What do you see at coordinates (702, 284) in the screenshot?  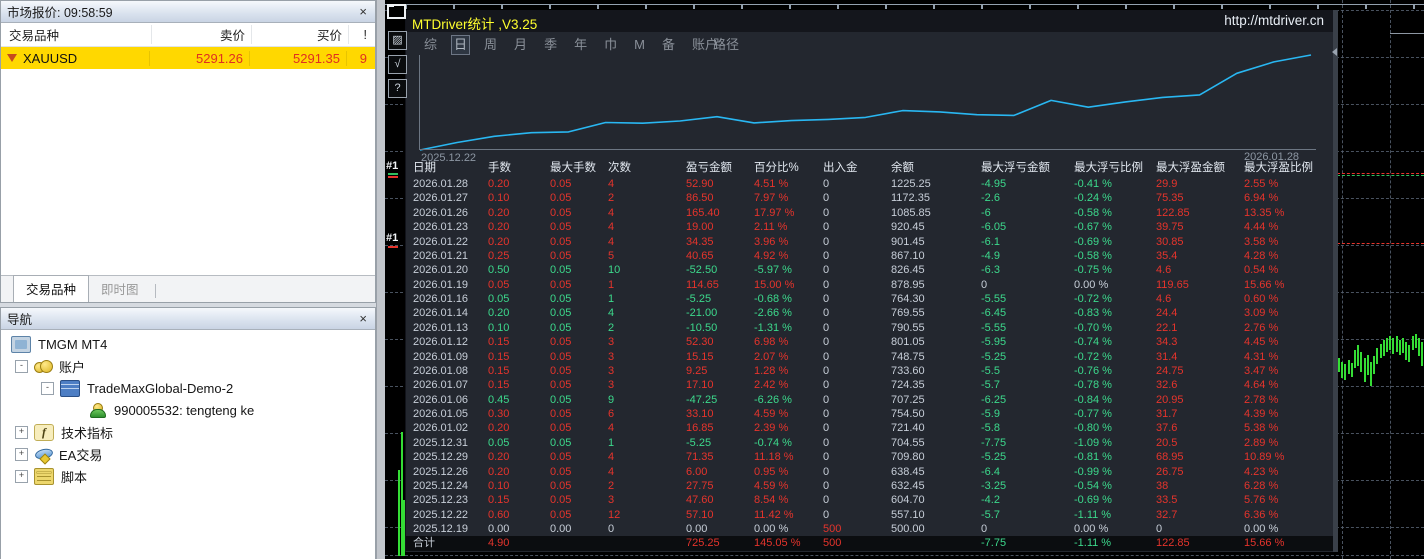 I see `table-cell-pl: 114.65` at bounding box center [702, 284].